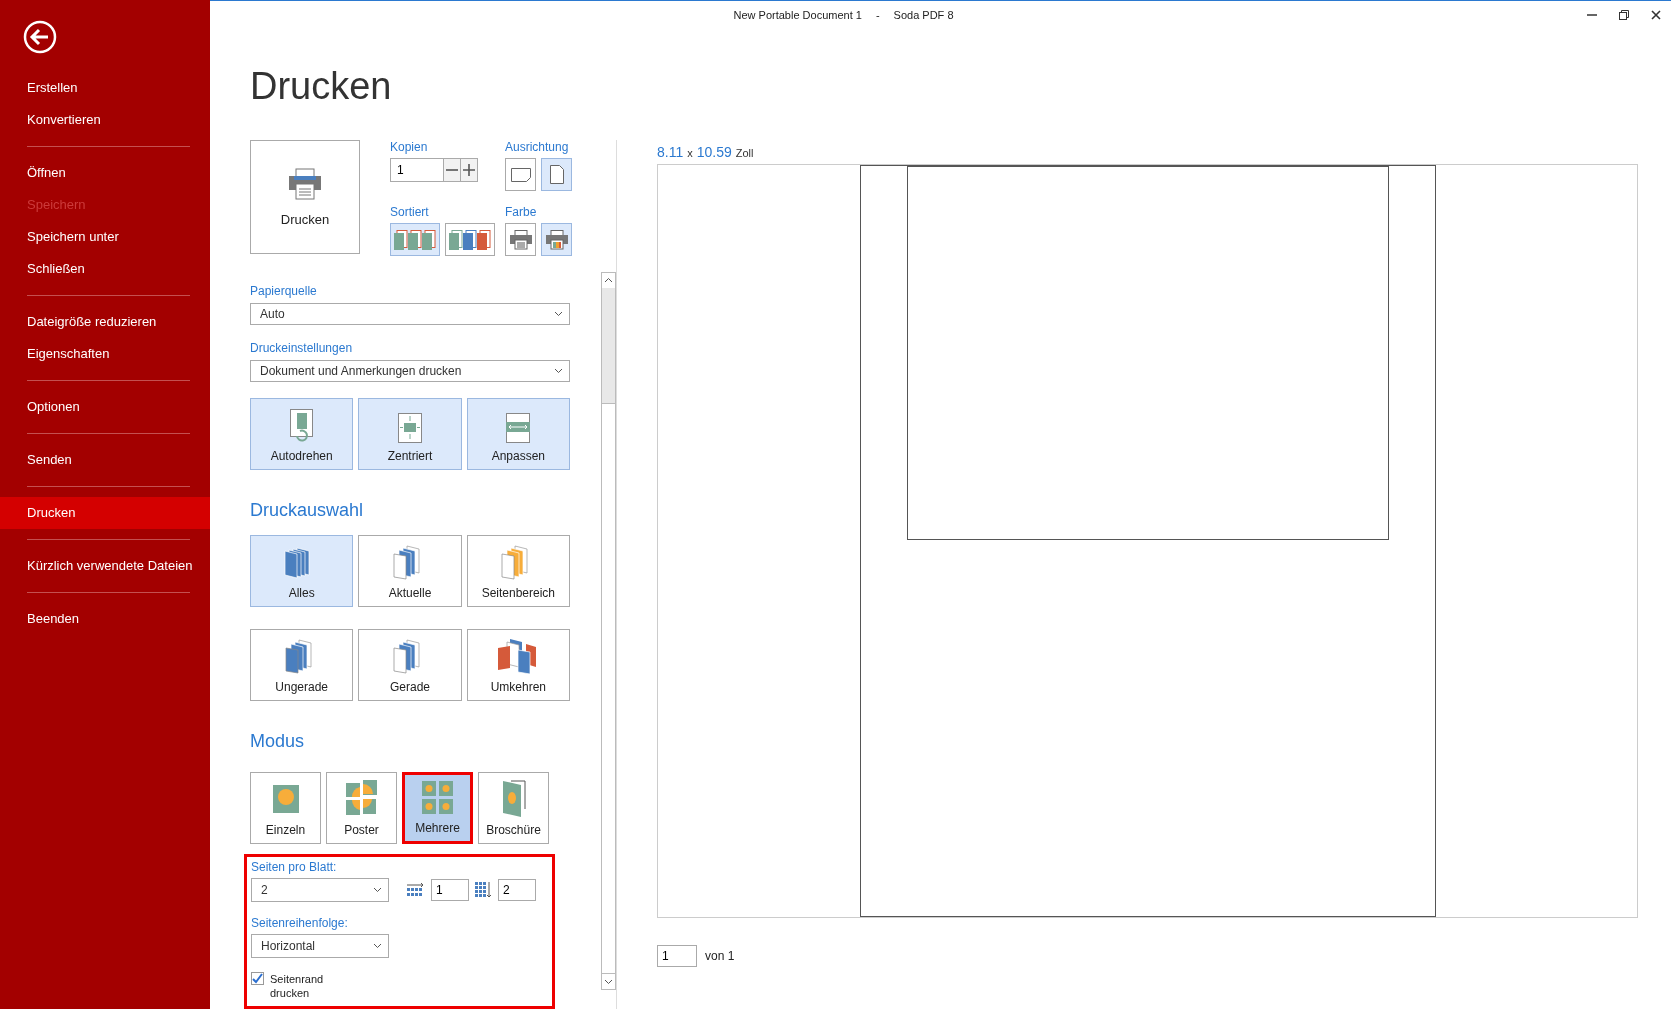 The width and height of the screenshot is (1671, 1009). Describe the element at coordinates (297, 986) in the screenshot. I see `print-border-label: Seitenrand drucken` at that location.